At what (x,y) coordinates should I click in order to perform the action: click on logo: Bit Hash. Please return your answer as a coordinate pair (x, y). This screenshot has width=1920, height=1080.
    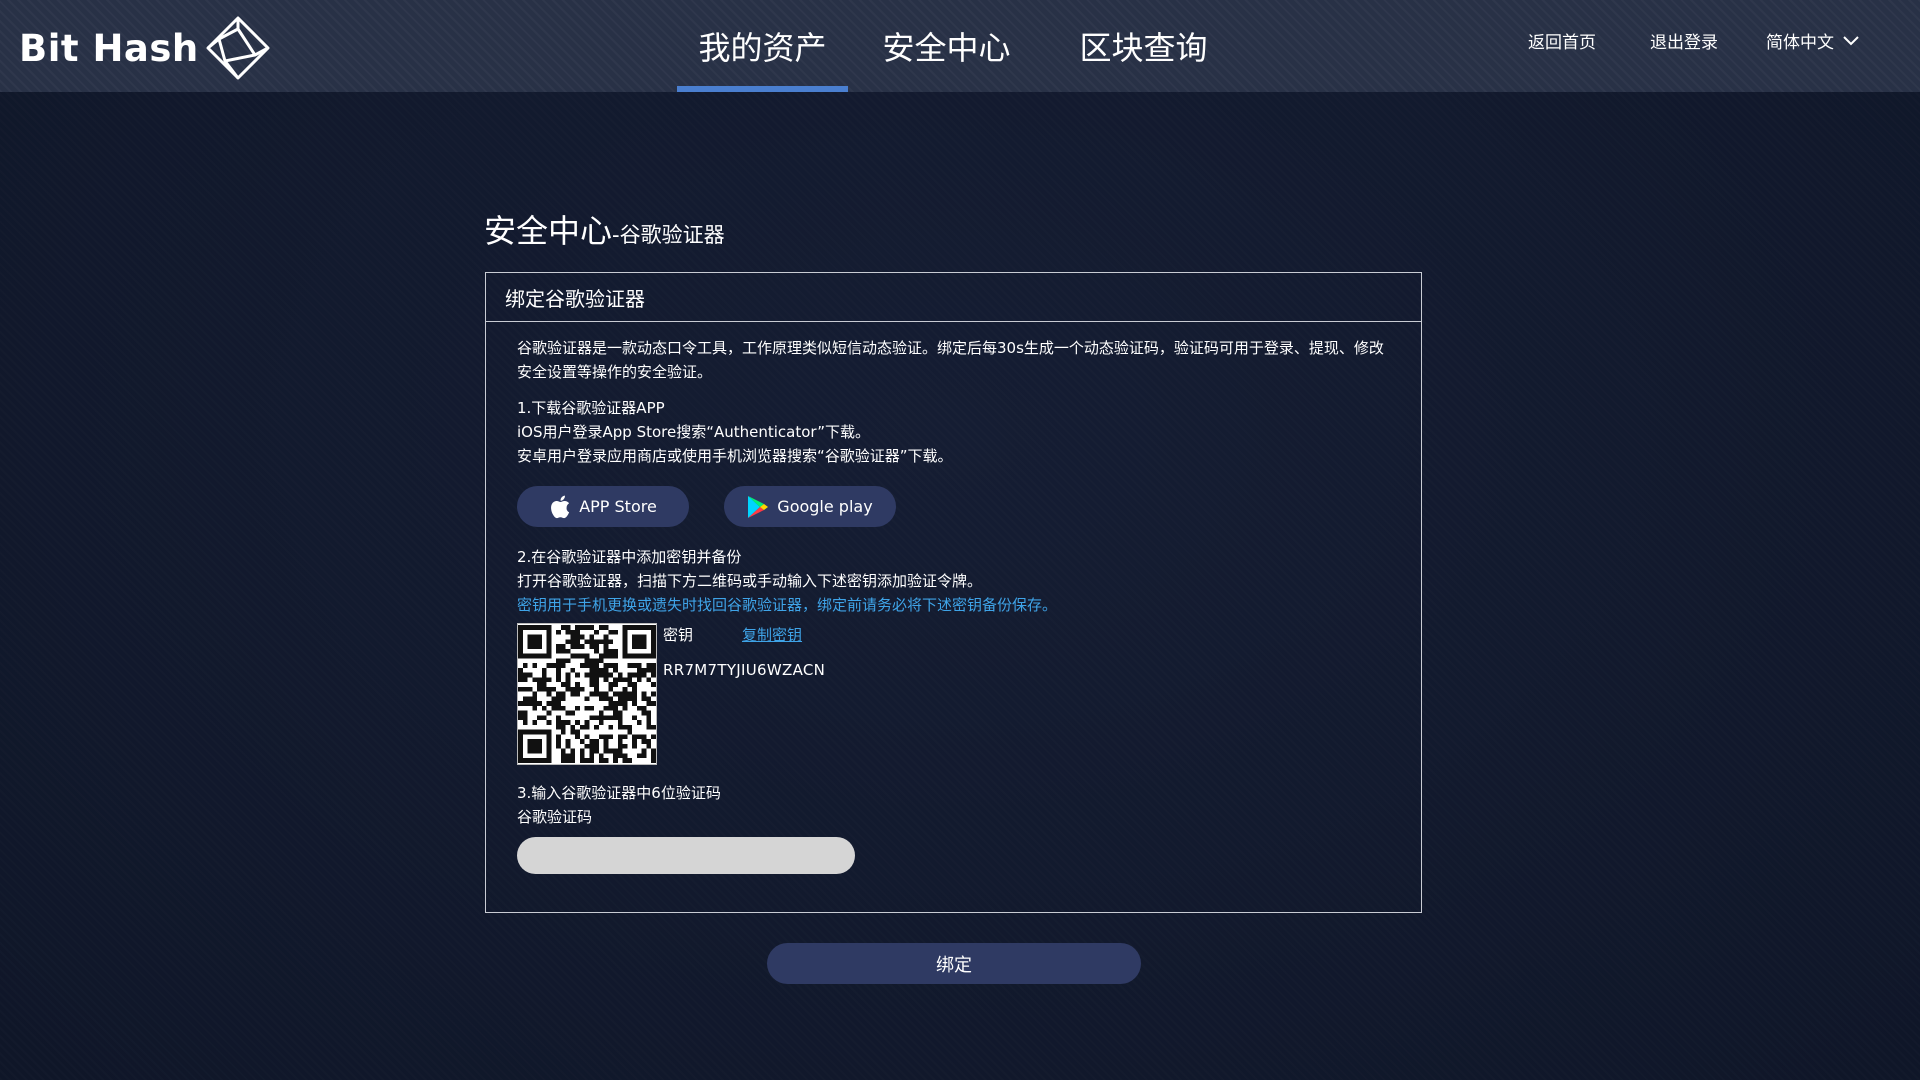
    Looking at the image, I should click on (145, 48).